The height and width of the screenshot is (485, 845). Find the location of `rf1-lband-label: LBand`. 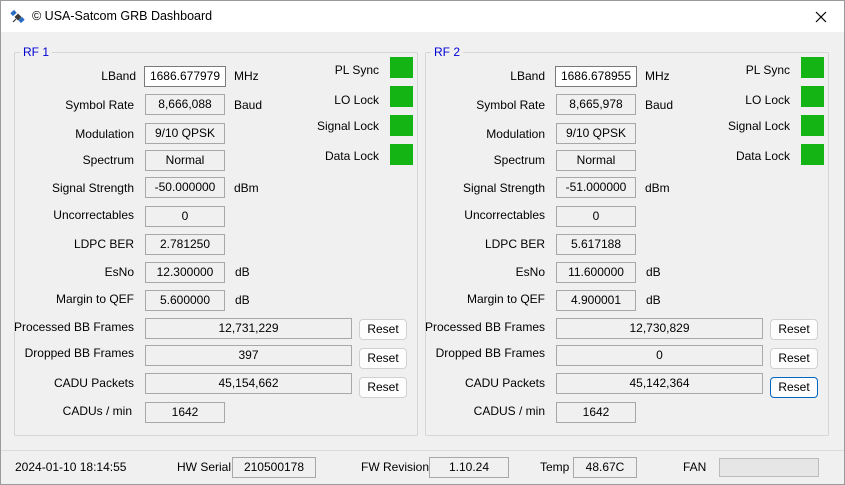

rf1-lband-label: LBand is located at coordinates (118, 76).